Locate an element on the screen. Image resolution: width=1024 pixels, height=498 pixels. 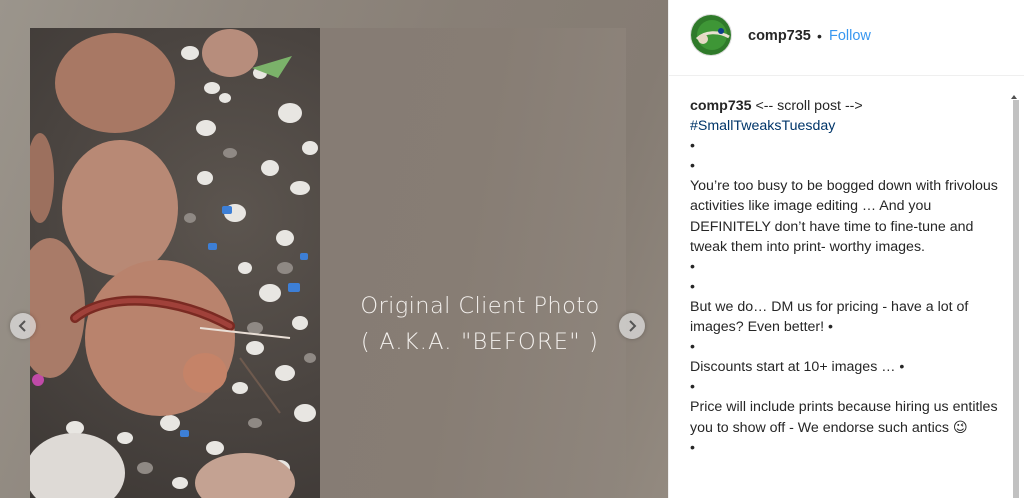
chevron-right-icon is located at coordinates (633, 326).